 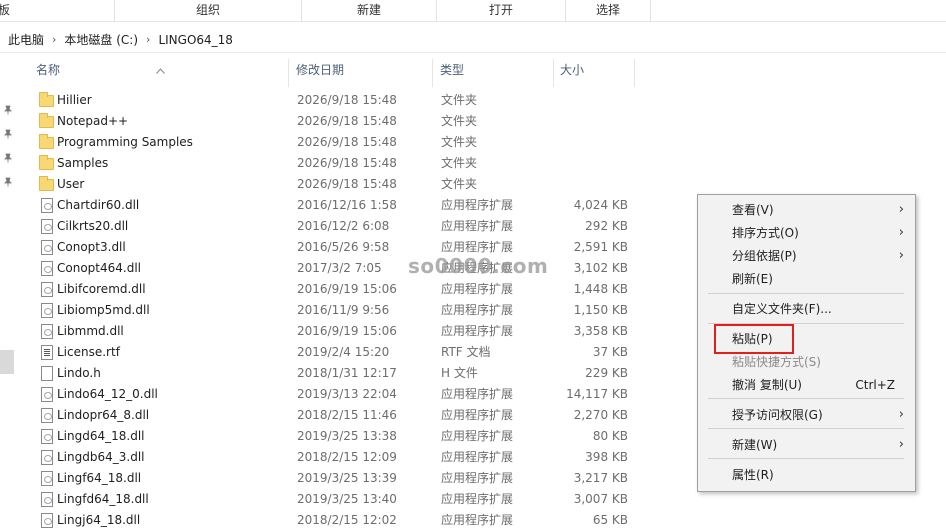 What do you see at coordinates (765, 233) in the screenshot?
I see `menu-item-label: 排序方式(O)` at bounding box center [765, 233].